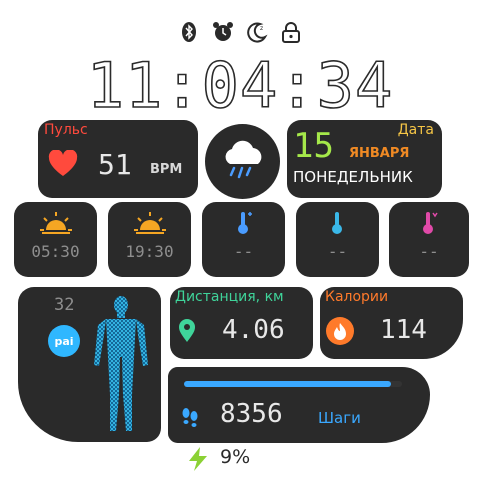 Image resolution: width=480 pixels, height=480 pixels. I want to click on sunrise-tile: 05:30, so click(55, 239).